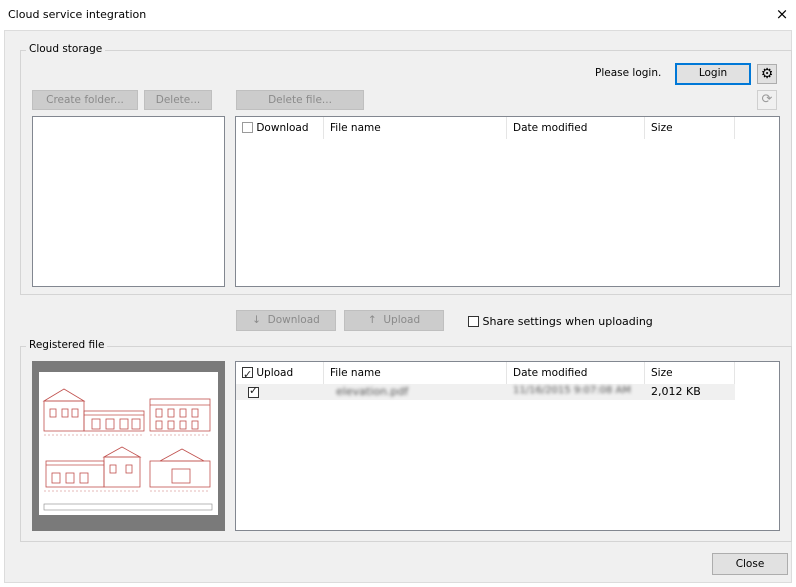  I want to click on registered-file-label: Registered file, so click(67, 345).